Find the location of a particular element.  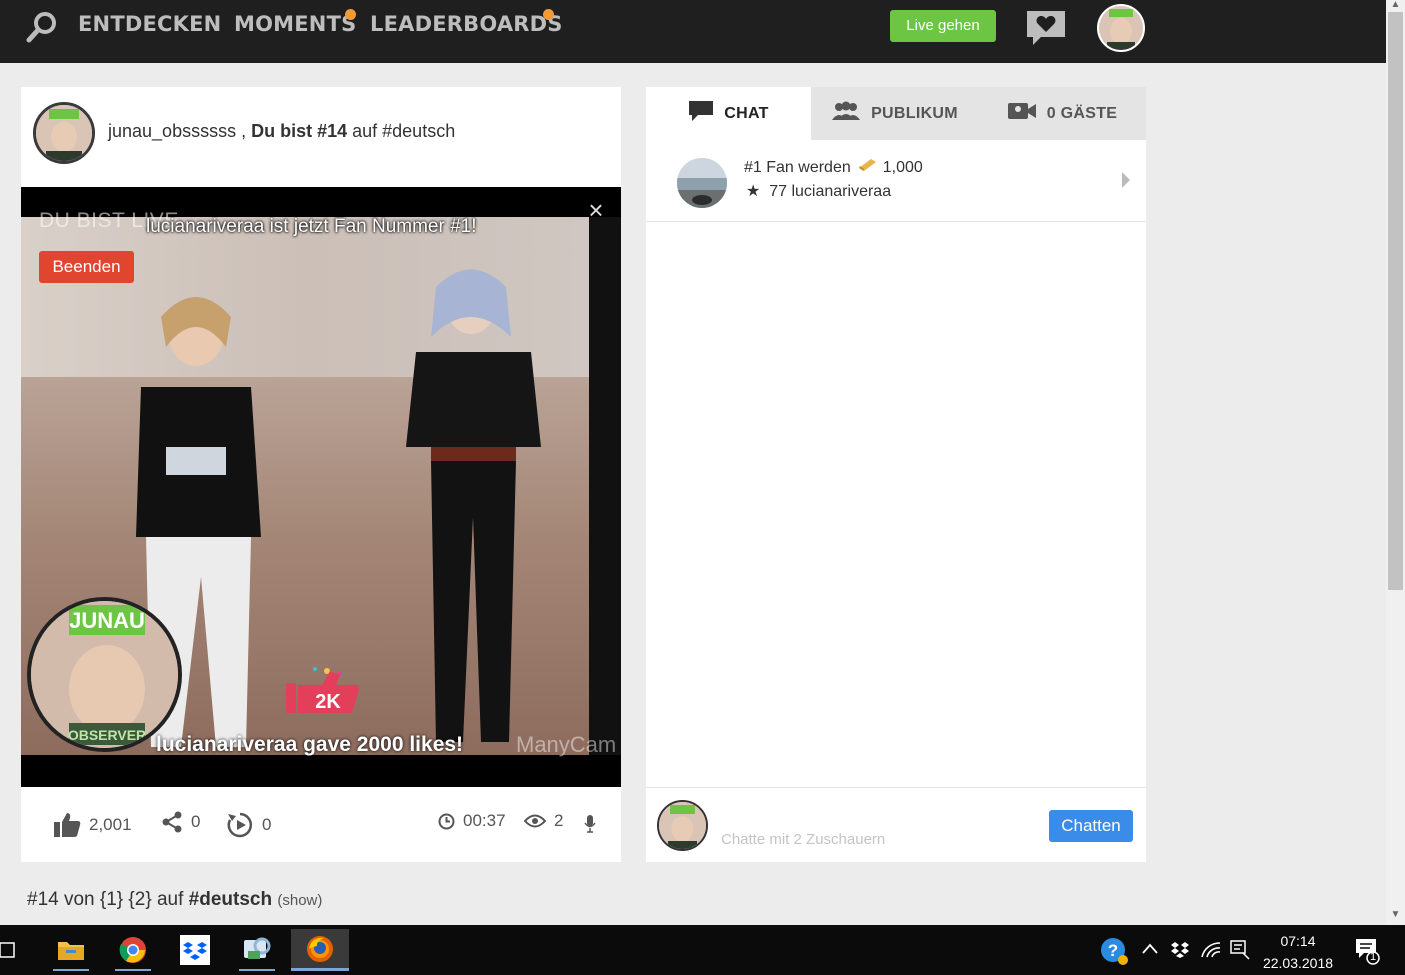

rank-summary: #14 von {1} {2} auf #deutsch (show) is located at coordinates (174, 900).